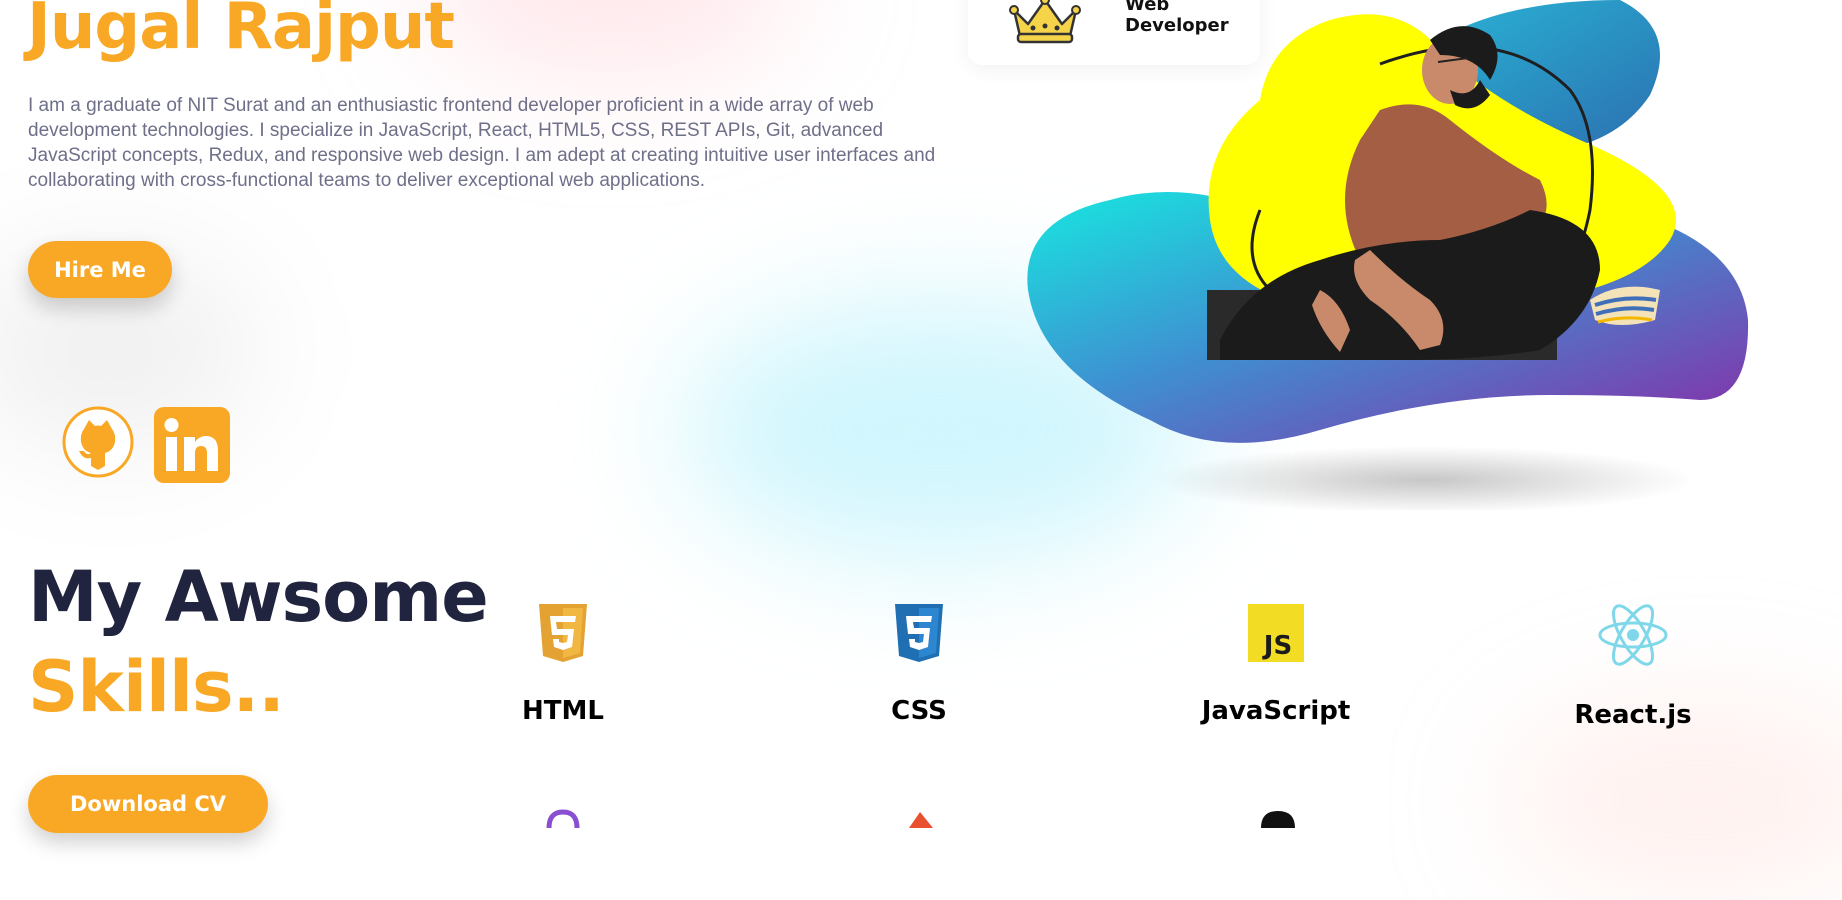 The image size is (1842, 900). I want to click on skills-heading-line2: Skills.., so click(156, 687).